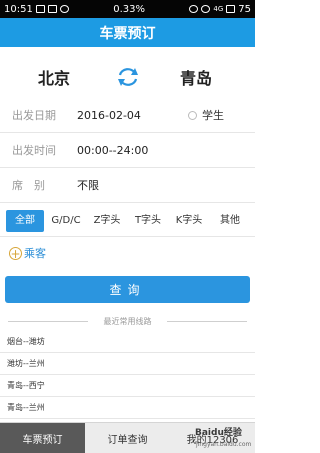 The width and height of the screenshot is (320, 453). Describe the element at coordinates (18, 9) in the screenshot. I see `clock: 10:51` at that location.